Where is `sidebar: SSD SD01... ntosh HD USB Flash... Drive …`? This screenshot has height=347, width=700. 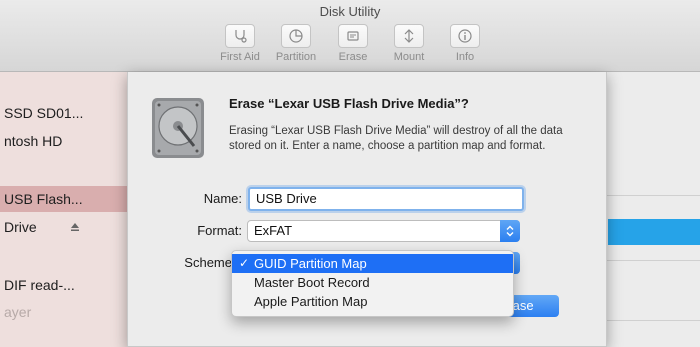 sidebar: SSD SD01... ntosh HD USB Flash... Drive … is located at coordinates (64, 209).